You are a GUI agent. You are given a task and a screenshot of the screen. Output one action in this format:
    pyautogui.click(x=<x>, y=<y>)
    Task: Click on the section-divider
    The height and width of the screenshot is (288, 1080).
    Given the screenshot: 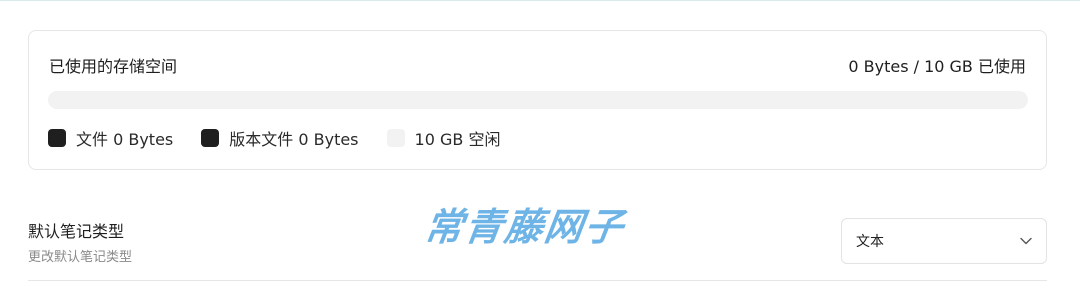 What is the action you would take?
    pyautogui.click(x=537, y=280)
    